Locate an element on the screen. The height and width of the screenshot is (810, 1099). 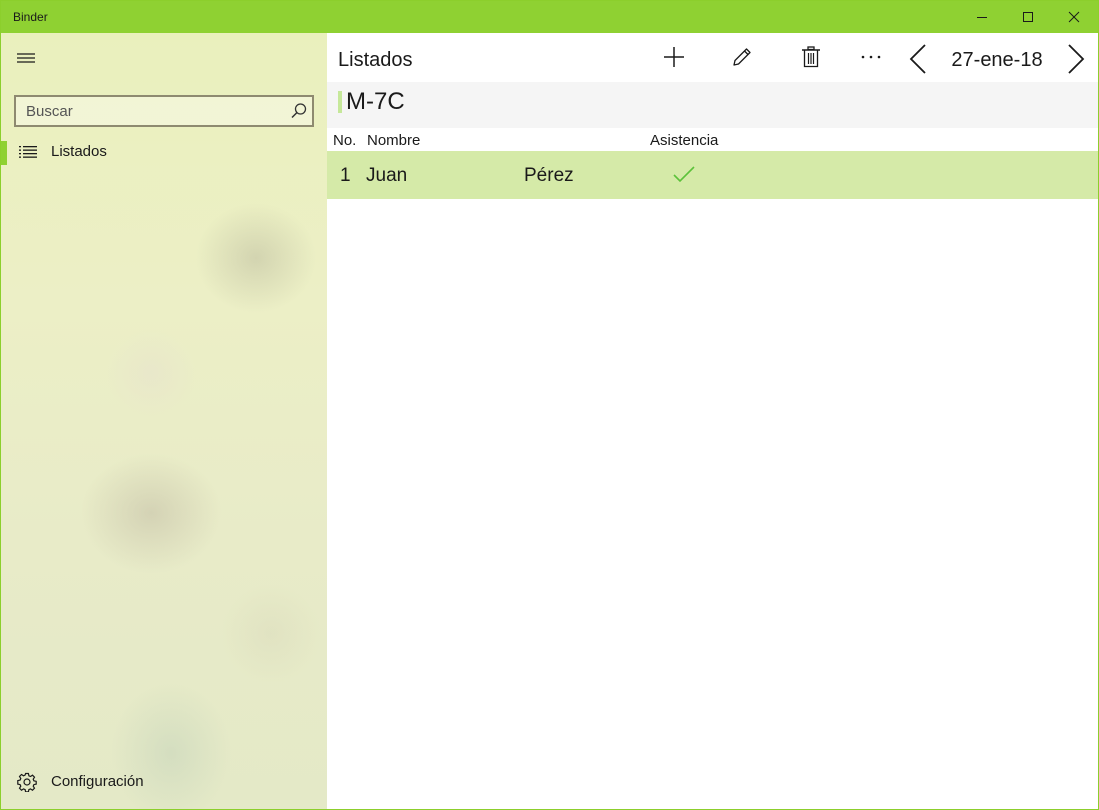
chevron-right-icon is located at coordinates (1076, 59).